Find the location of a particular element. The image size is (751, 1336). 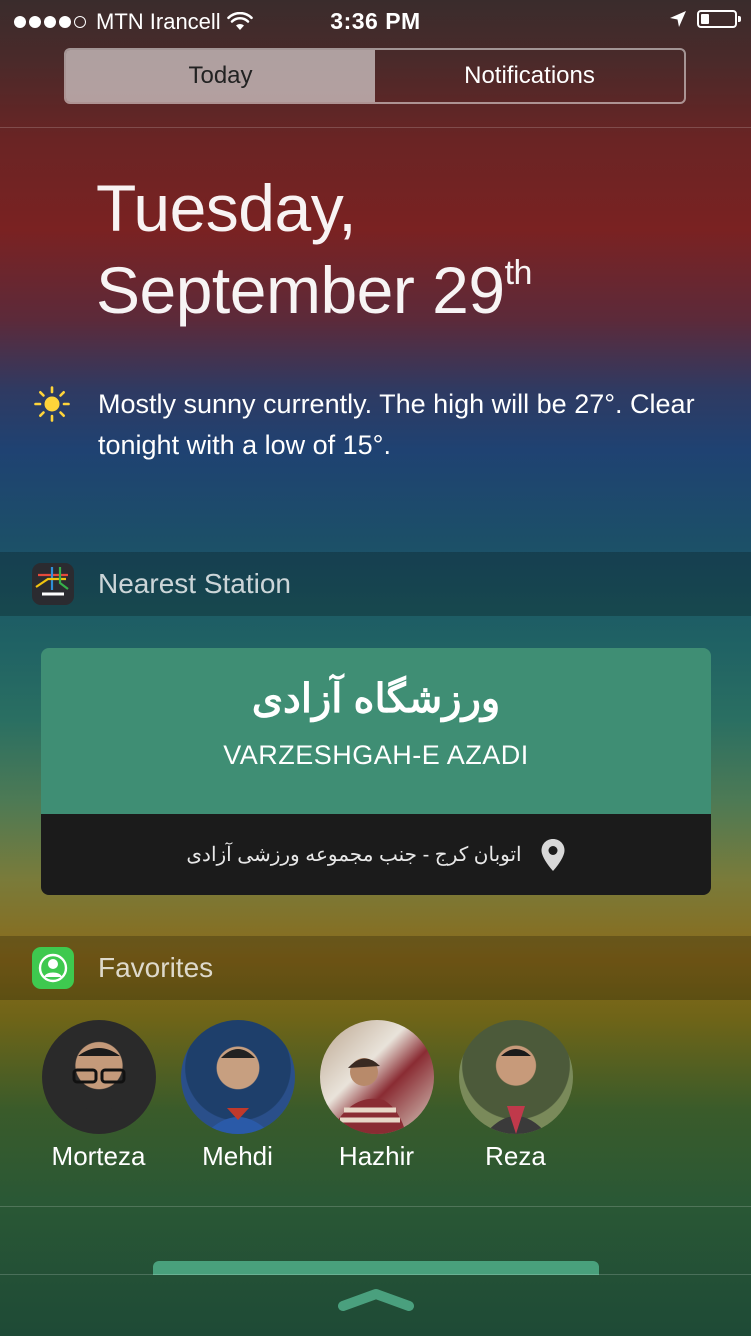

bottom-divider is located at coordinates (375, 1206).